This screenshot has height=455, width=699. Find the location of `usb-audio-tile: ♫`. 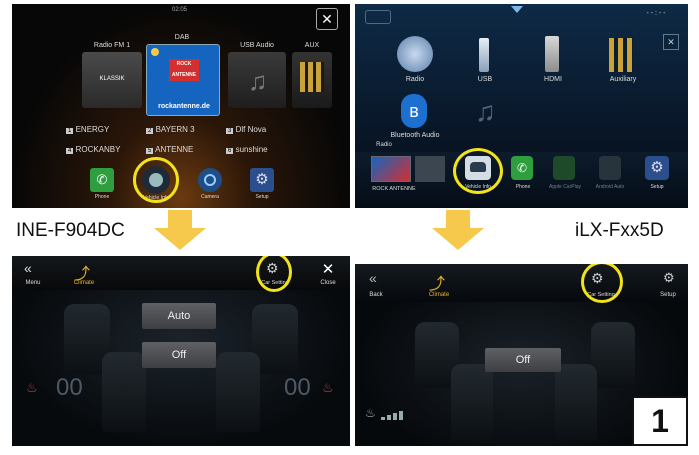

usb-audio-tile: ♫ is located at coordinates (257, 80).